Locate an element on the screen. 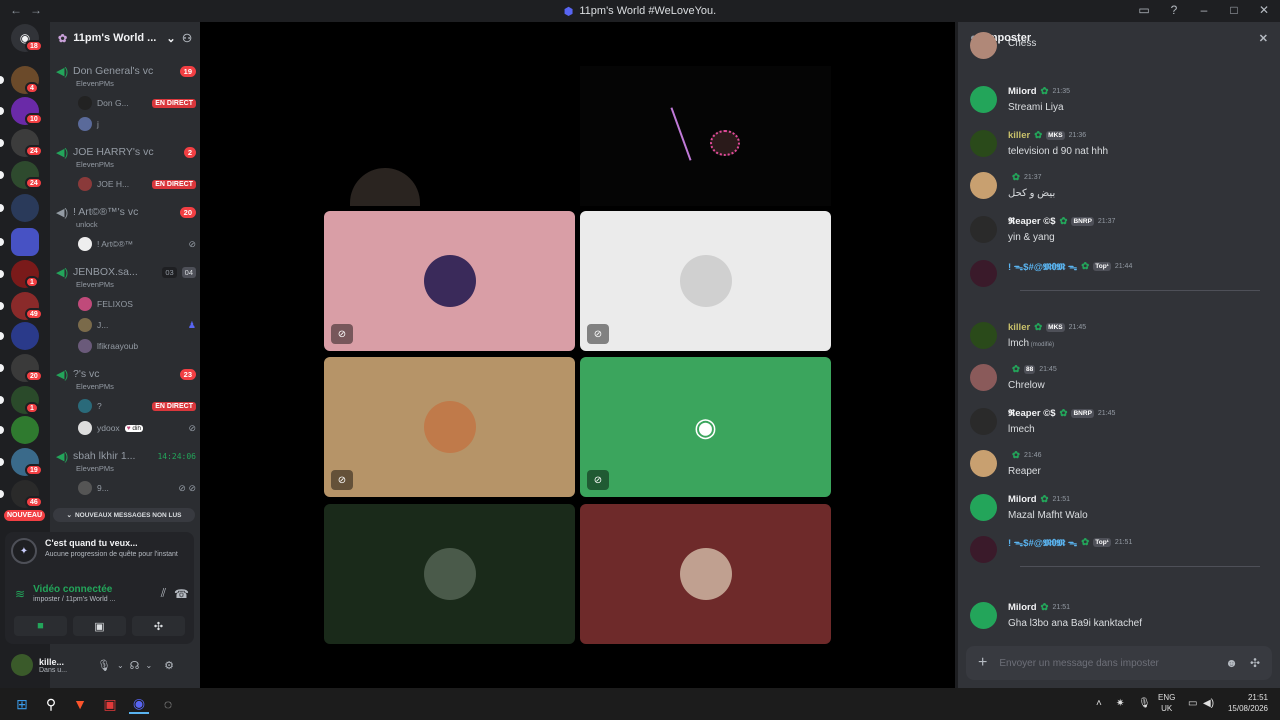  video-stream is located at coordinates (705, 136).